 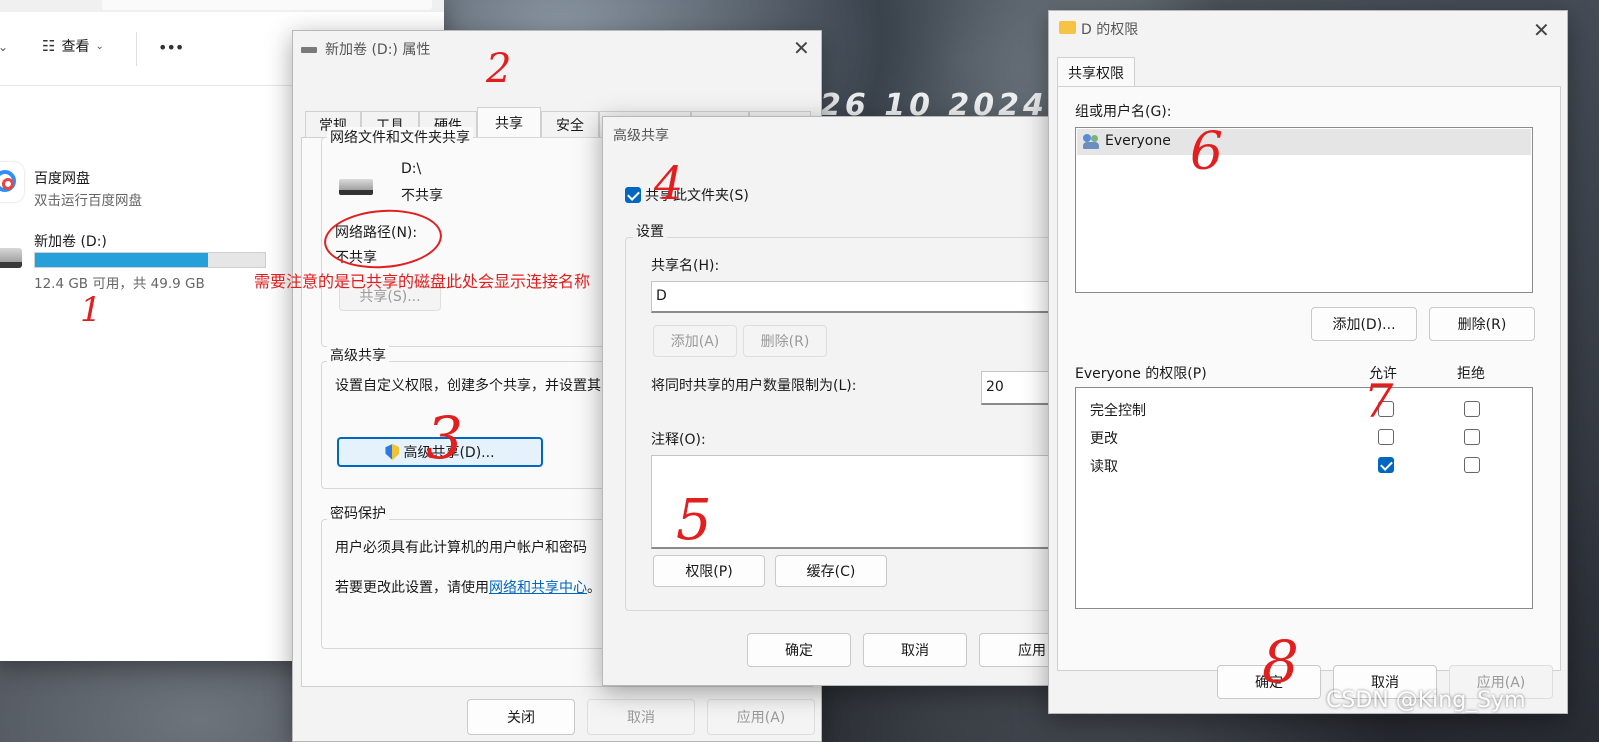 I want to click on toolbar-divider, so click(x=136, y=49).